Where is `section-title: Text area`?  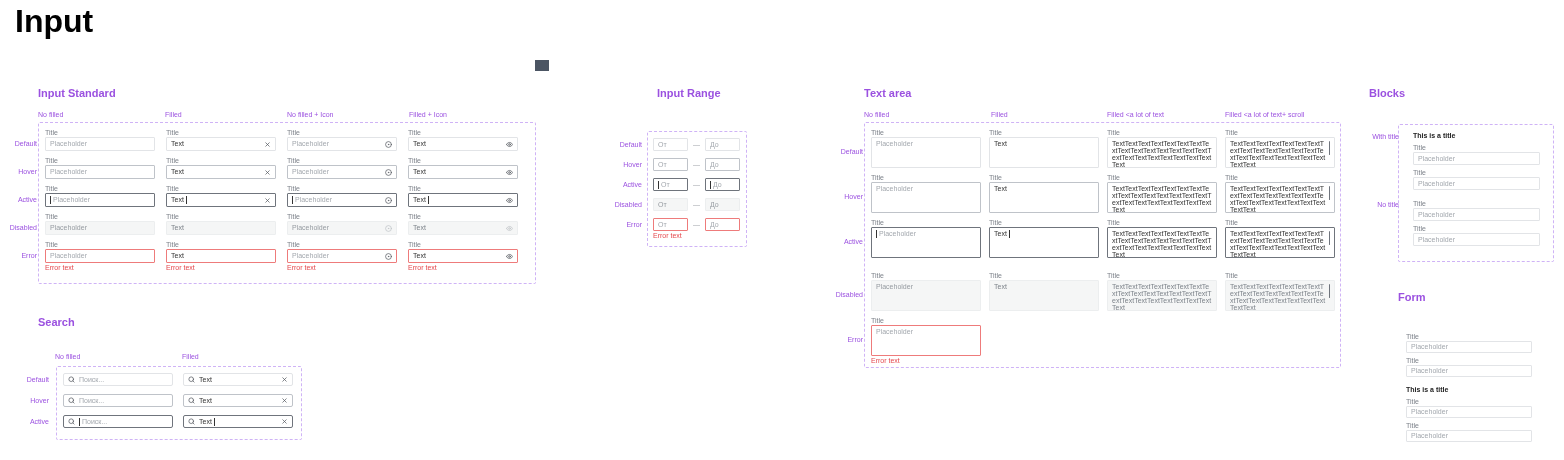
section-title: Text area is located at coordinates (888, 93).